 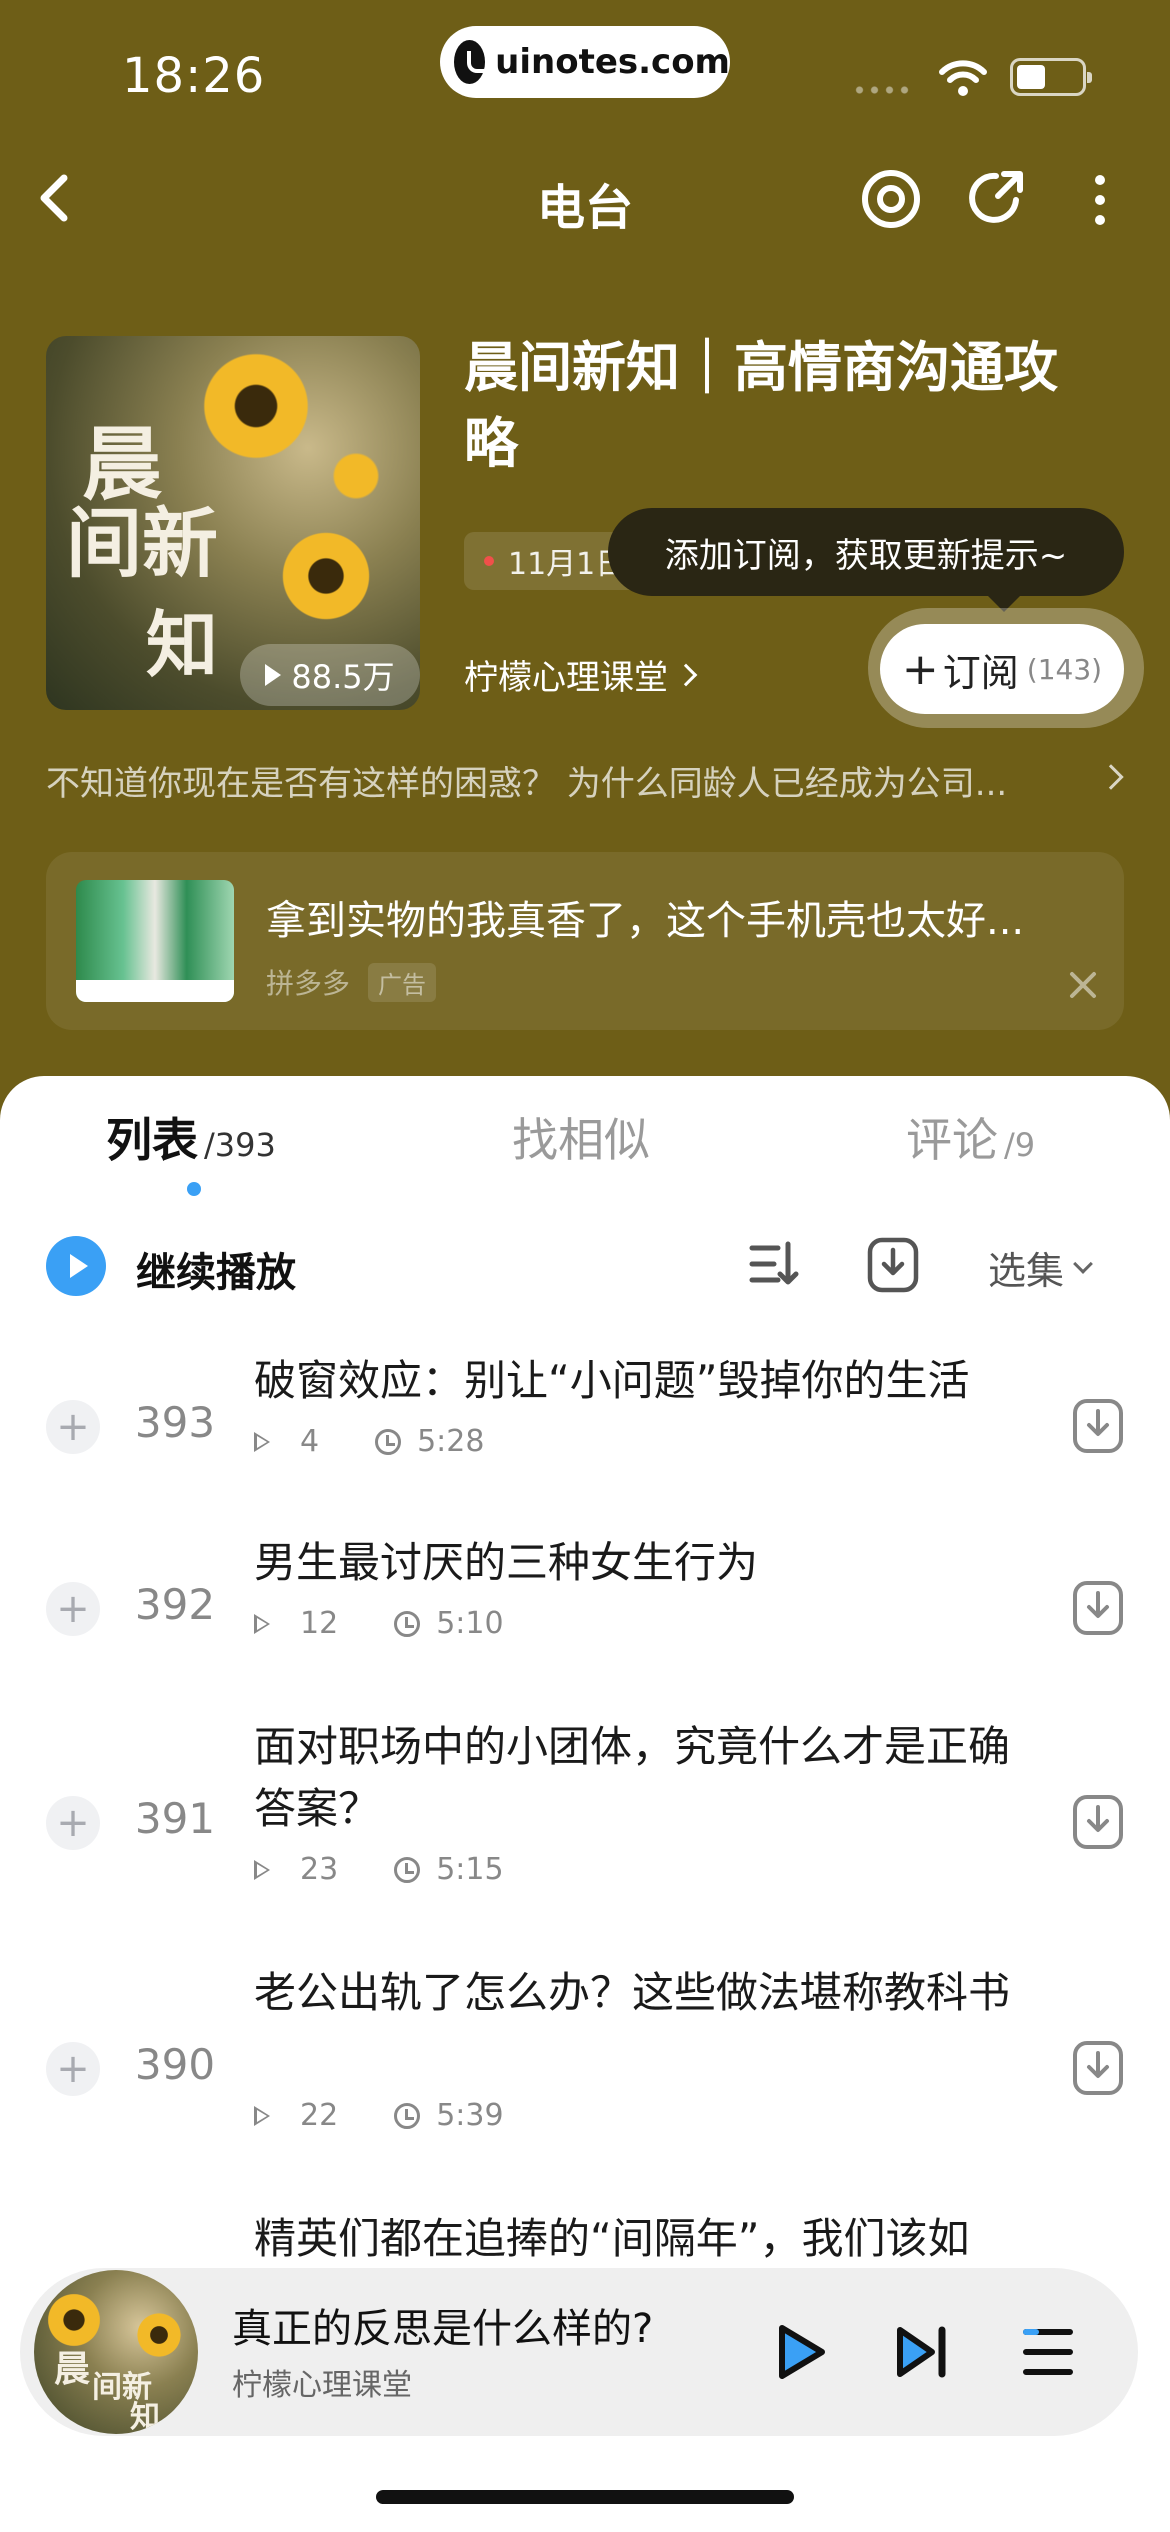 I want to click on select-episodes-button: 选集, so click(x=1040, y=1267).